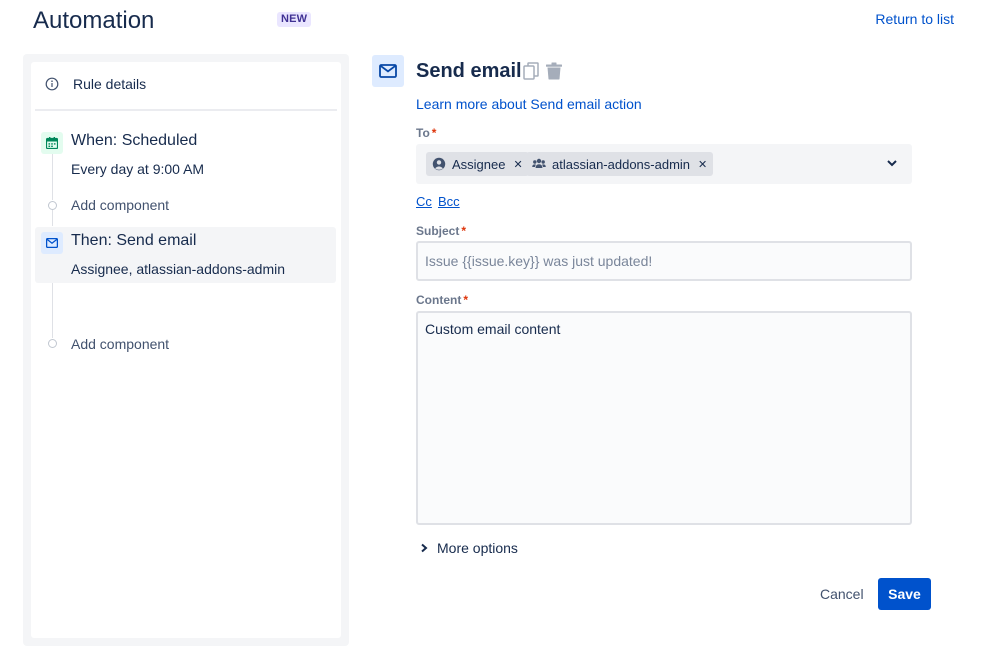 This screenshot has width=998, height=665. What do you see at coordinates (449, 201) in the screenshot?
I see `bcc-link: Bcc` at bounding box center [449, 201].